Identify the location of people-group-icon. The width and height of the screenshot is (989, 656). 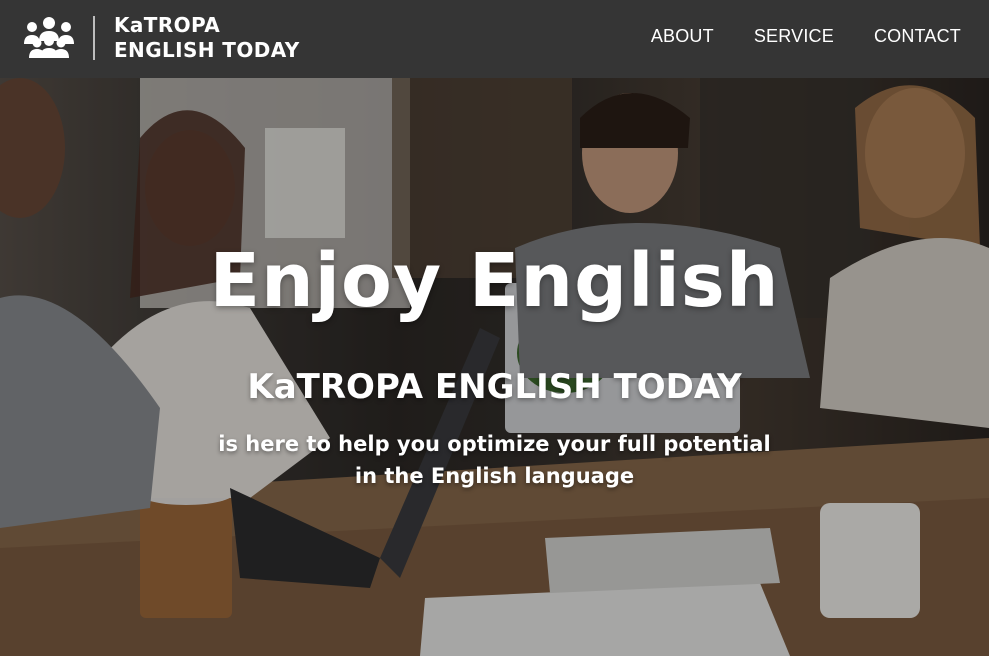
(49, 38).